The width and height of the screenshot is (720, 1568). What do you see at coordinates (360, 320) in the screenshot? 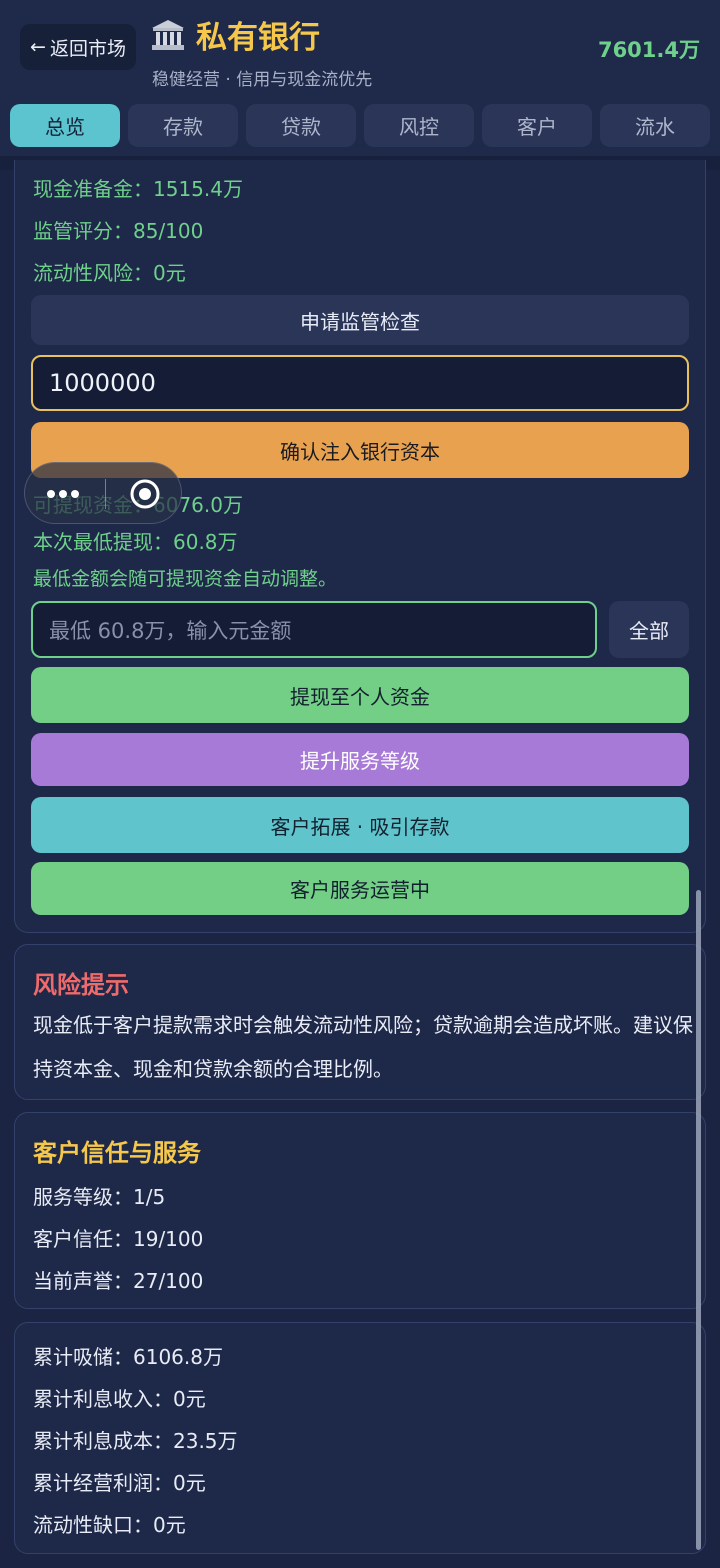
I see `request-inspection-button: 申请监管检查` at bounding box center [360, 320].